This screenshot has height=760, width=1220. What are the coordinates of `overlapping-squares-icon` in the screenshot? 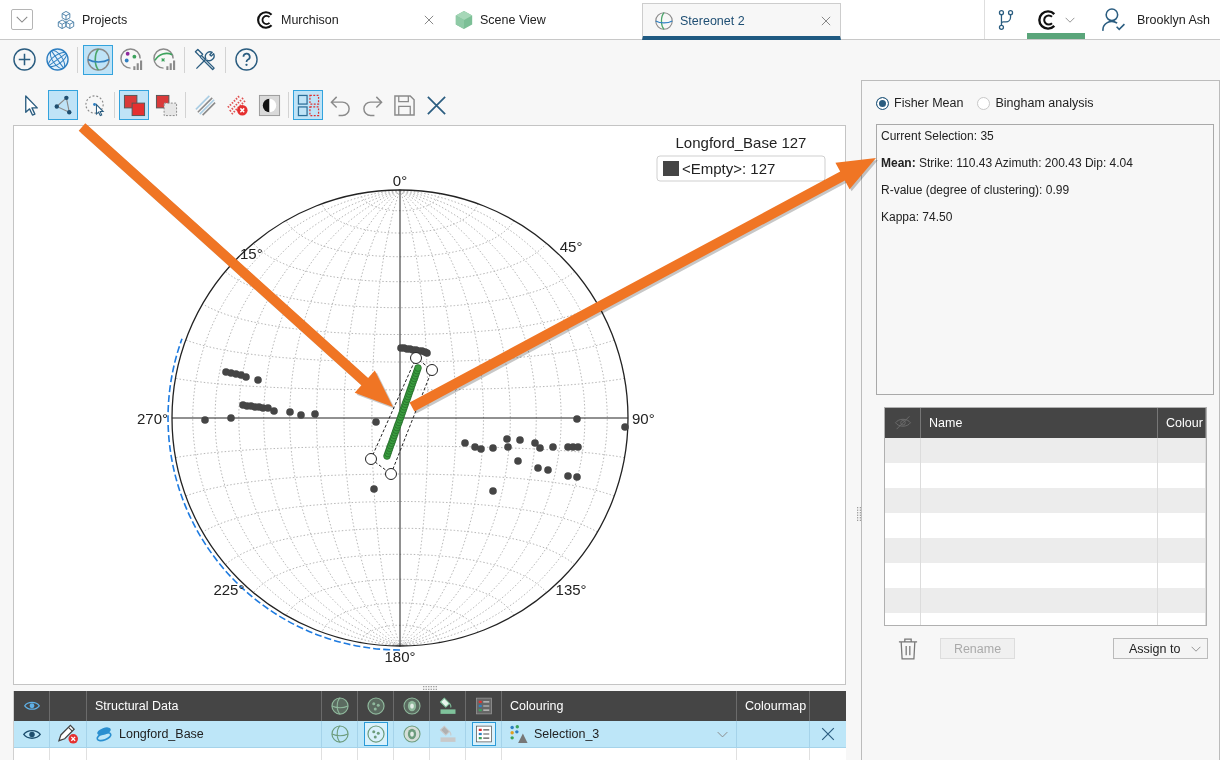 It's located at (134, 105).